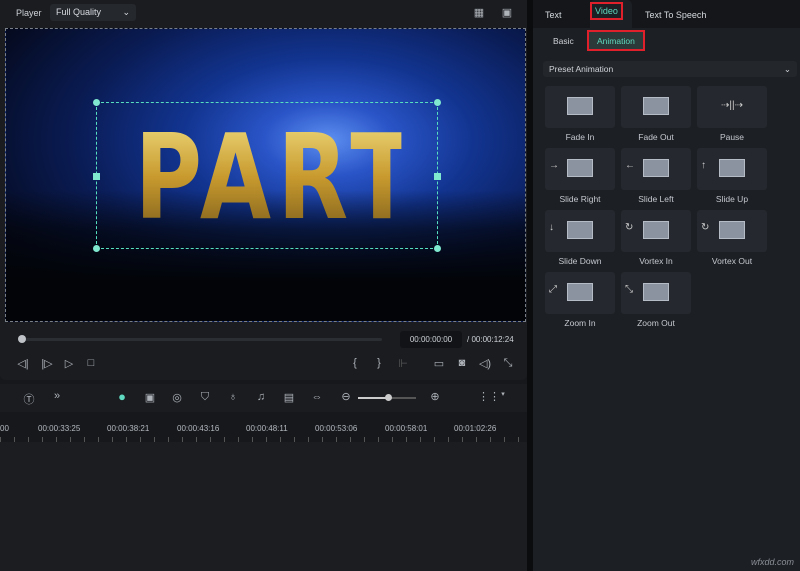  I want to click on timeline-tracks, so click(263, 506).